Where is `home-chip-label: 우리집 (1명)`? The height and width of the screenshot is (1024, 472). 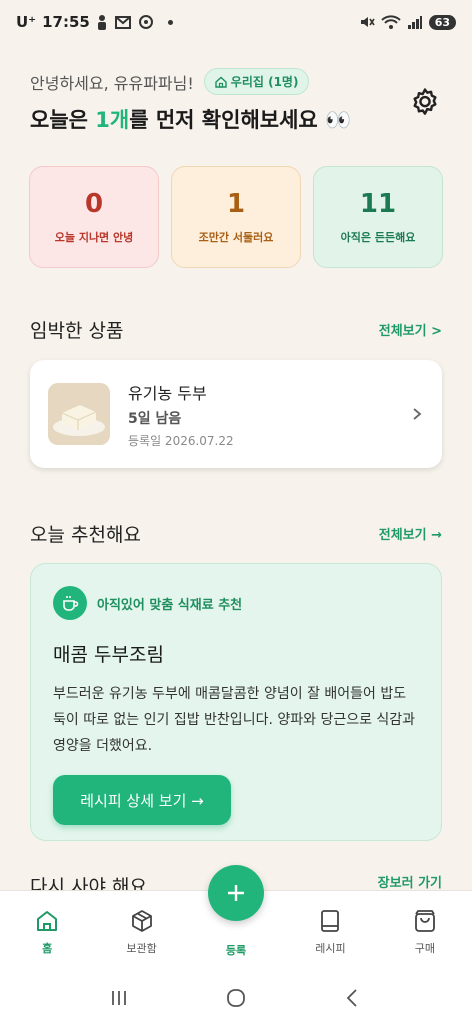
home-chip-label: 우리집 (1명) is located at coordinates (264, 82).